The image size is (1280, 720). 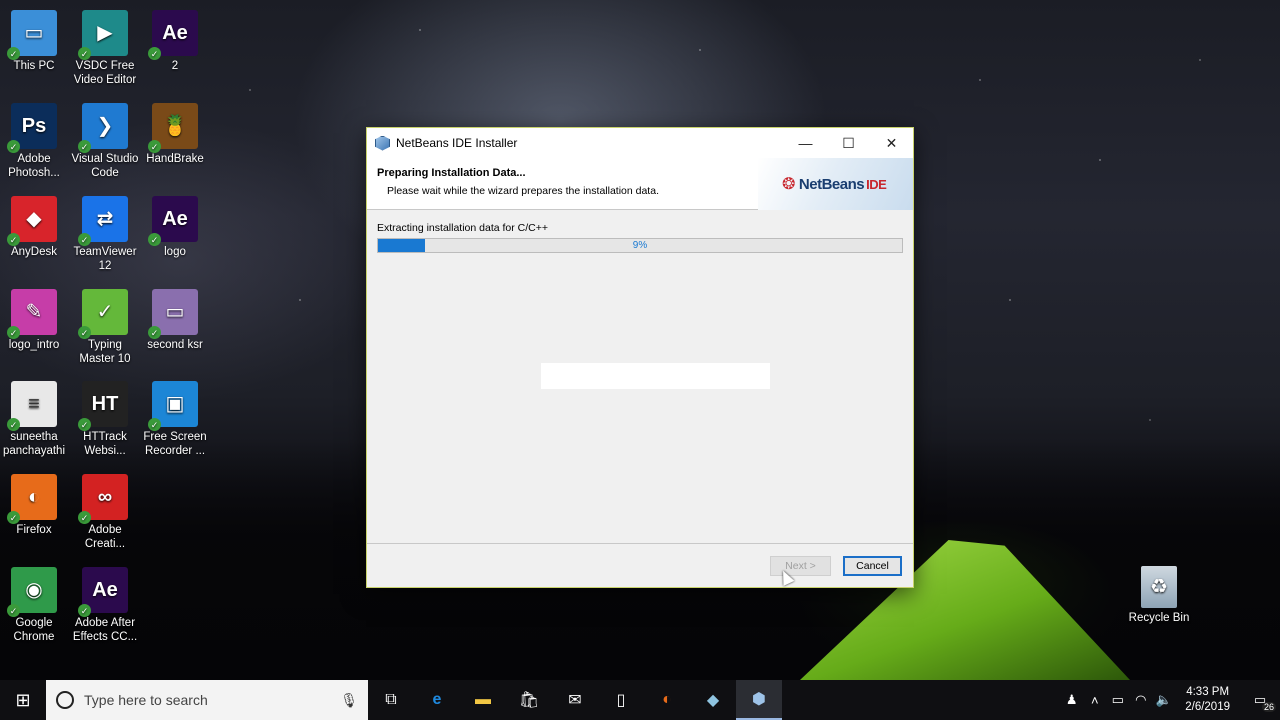 I want to click on netbeans-app-icon, so click(x=382, y=143).